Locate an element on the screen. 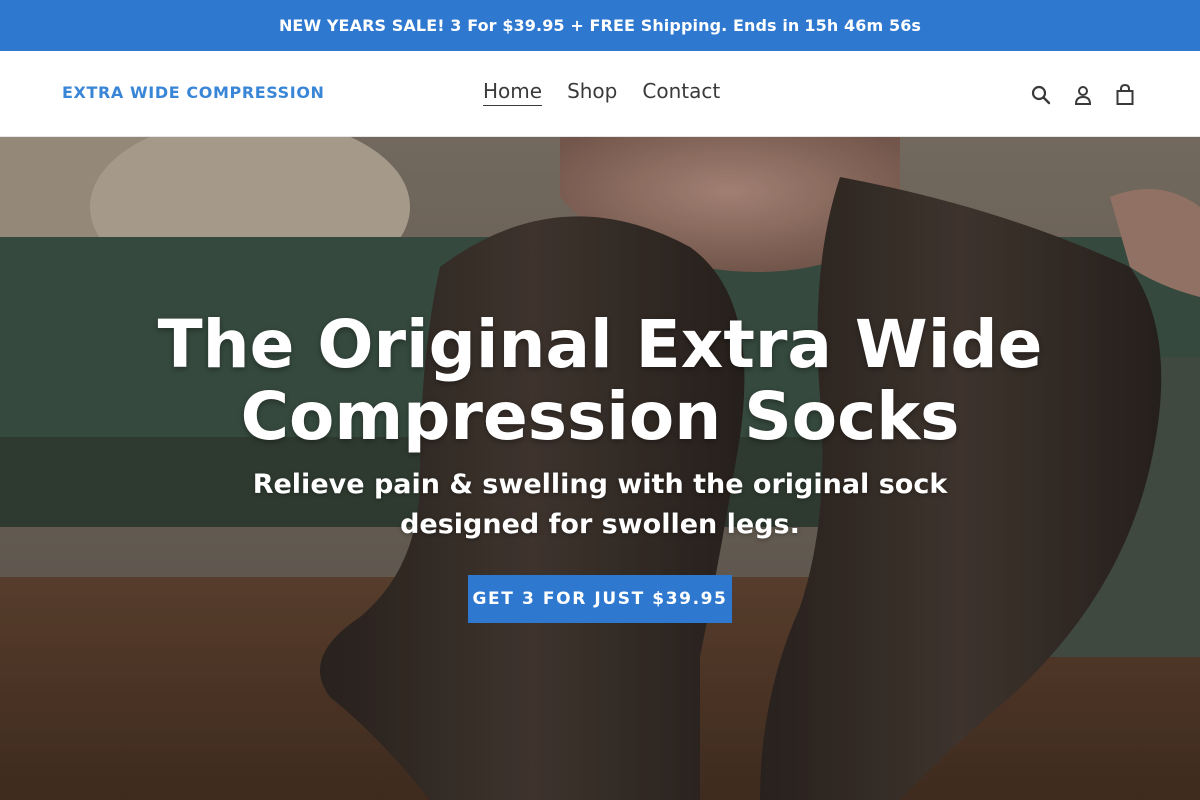  site-header: EXTRA WIDE COMPRESSION Home Shop Contact is located at coordinates (600, 94).